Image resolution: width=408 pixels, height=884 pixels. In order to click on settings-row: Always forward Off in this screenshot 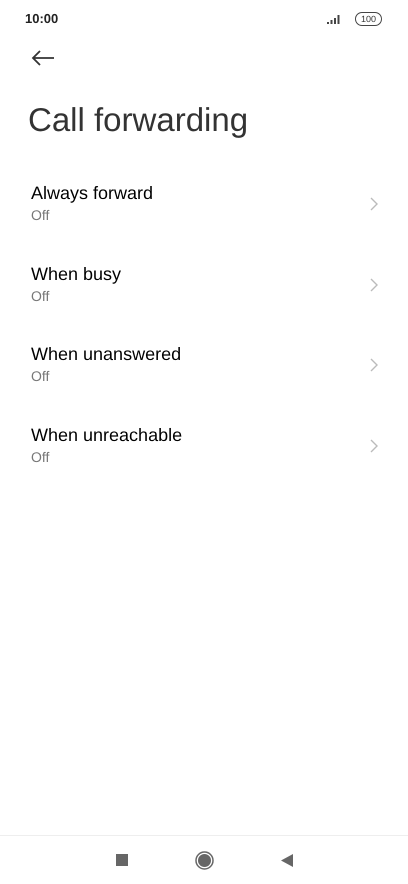, I will do `click(204, 204)`.